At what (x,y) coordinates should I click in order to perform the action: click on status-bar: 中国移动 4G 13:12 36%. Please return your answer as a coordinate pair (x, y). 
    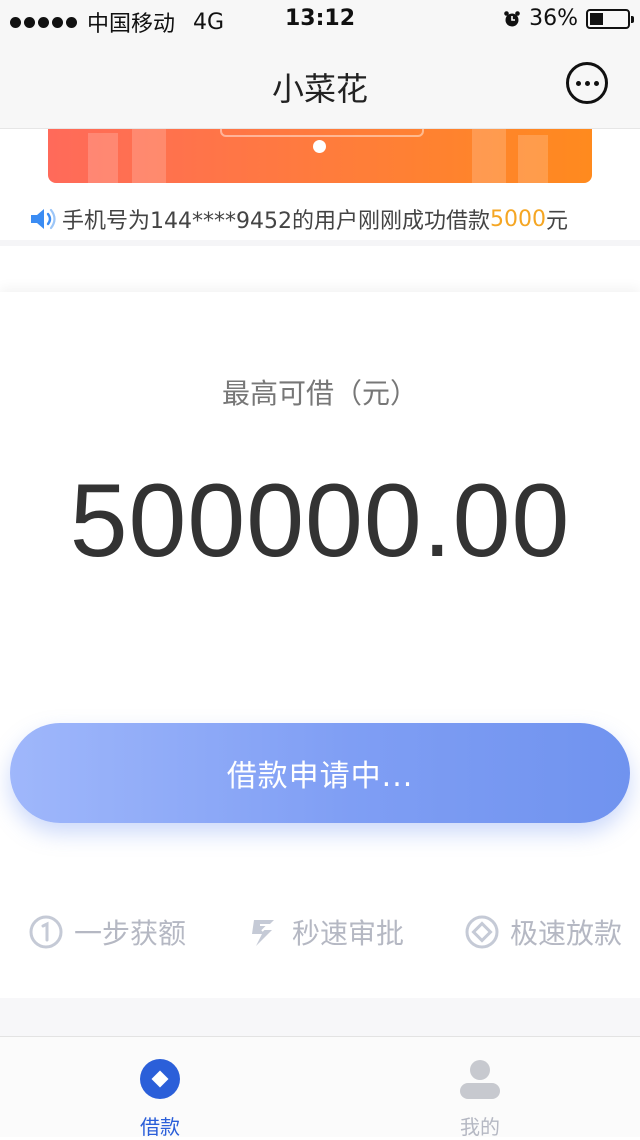
    Looking at the image, I should click on (320, 20).